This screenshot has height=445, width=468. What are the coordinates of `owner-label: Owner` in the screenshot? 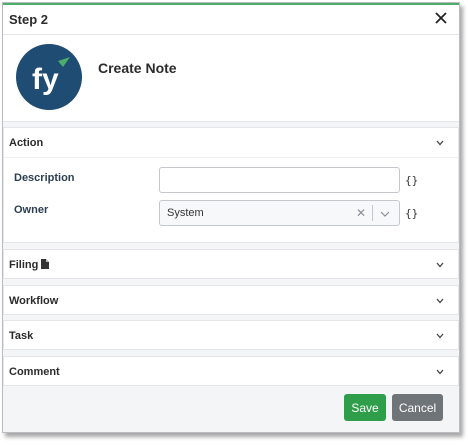 It's located at (31, 210).